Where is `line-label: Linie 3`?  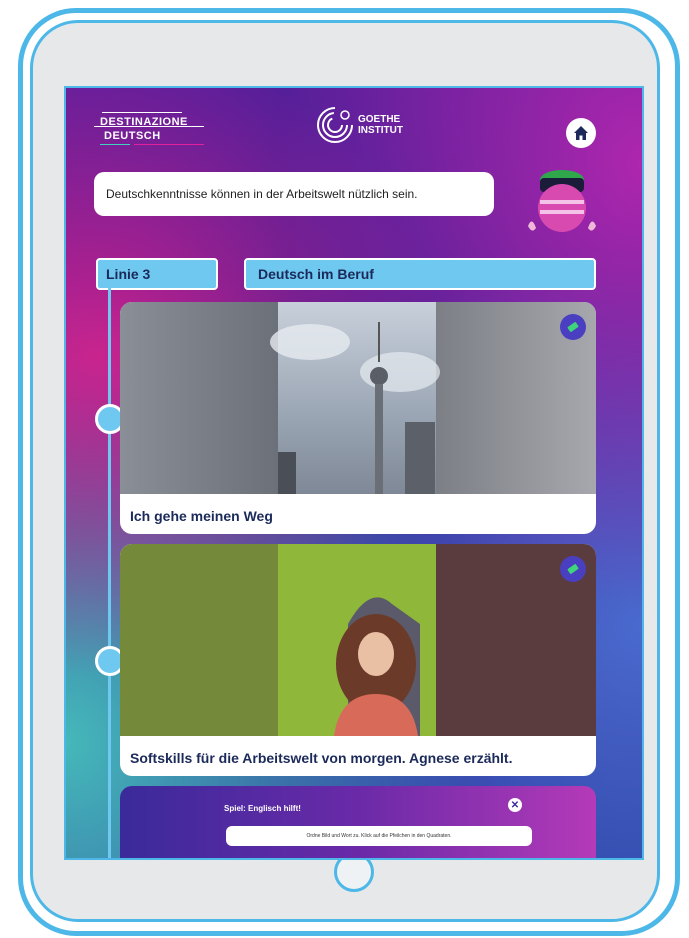 line-label: Linie 3 is located at coordinates (157, 274).